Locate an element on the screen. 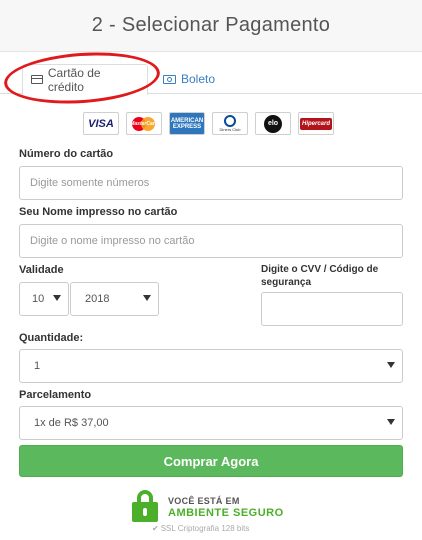  card-number-label: Número do cartão is located at coordinates (66, 154).